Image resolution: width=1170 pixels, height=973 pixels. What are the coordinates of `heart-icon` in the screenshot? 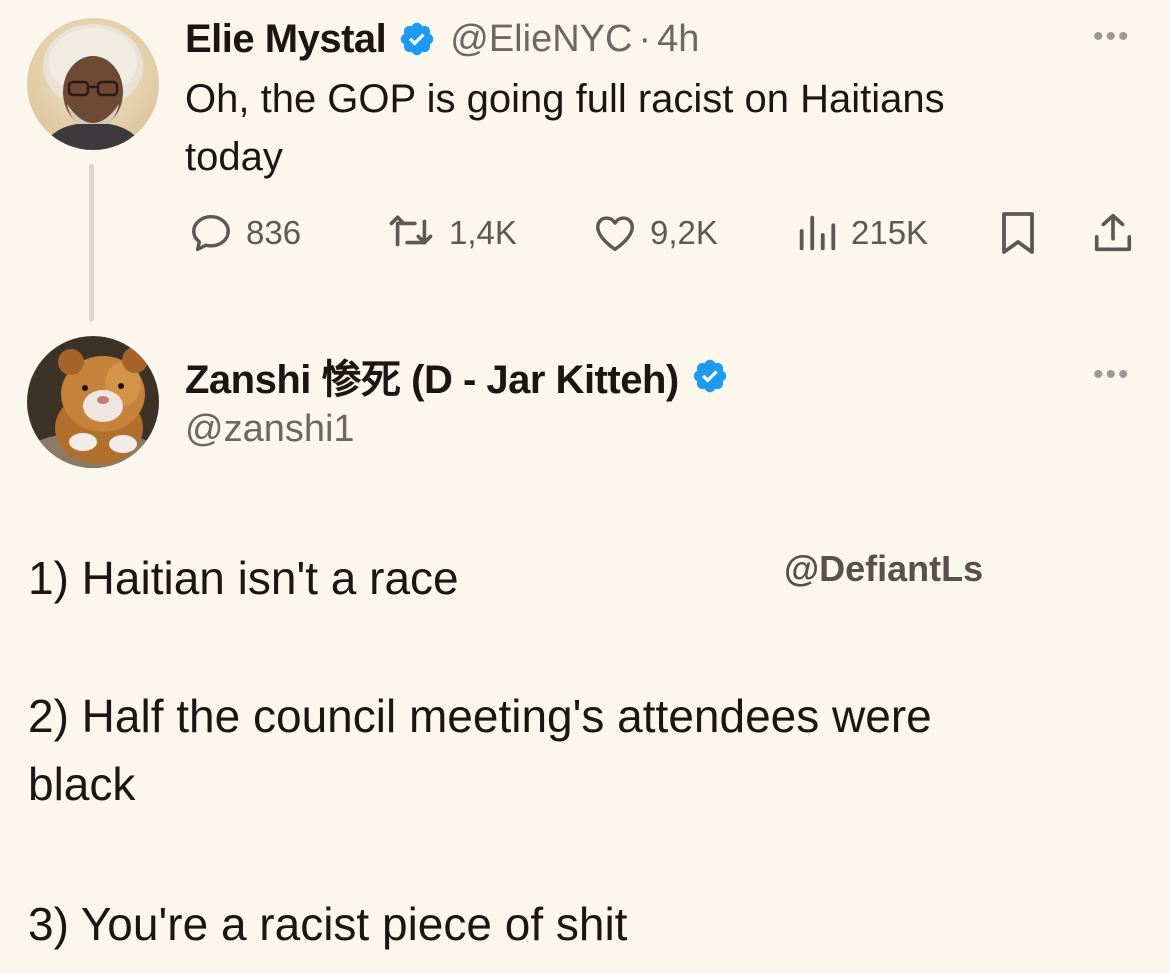 It's located at (615, 234).